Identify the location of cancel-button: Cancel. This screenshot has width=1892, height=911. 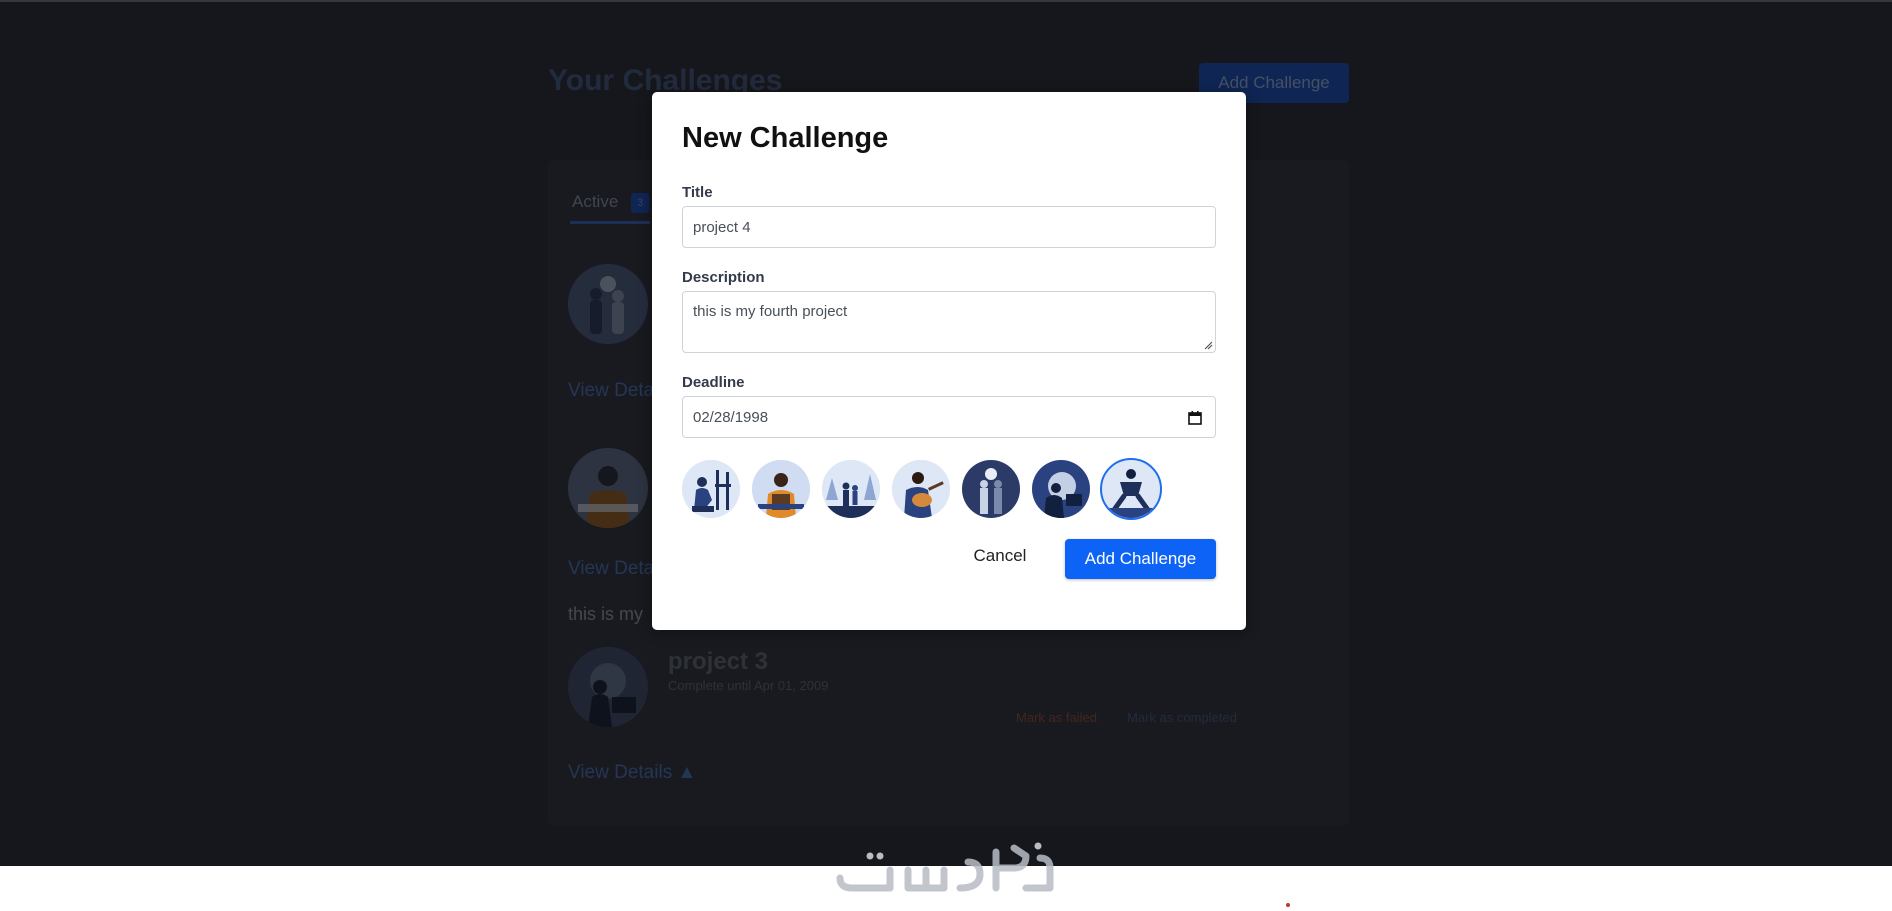
(1000, 556).